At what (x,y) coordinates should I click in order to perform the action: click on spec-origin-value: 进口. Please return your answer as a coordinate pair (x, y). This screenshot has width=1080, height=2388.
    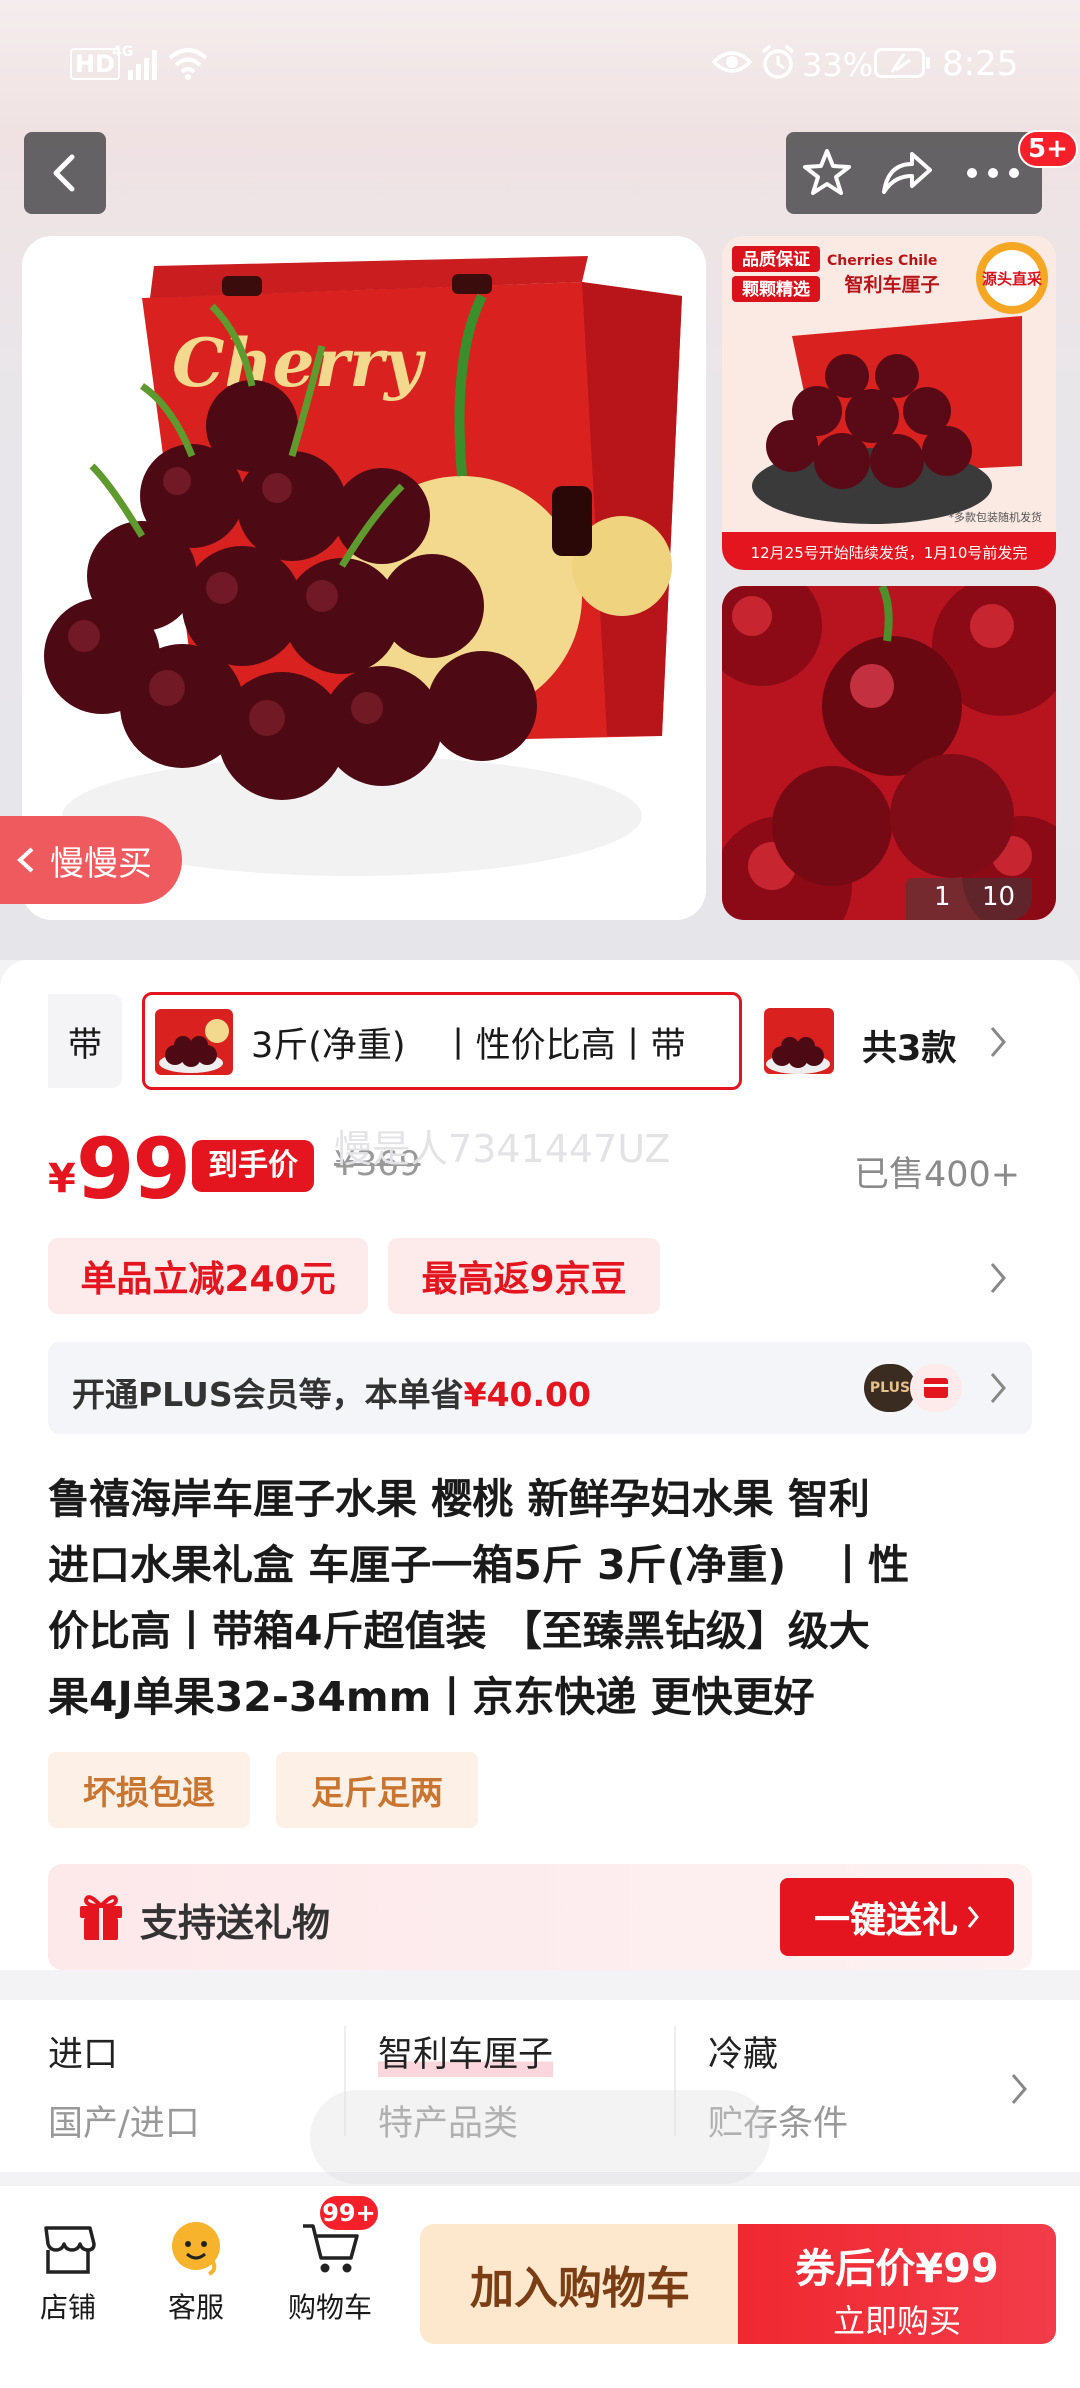
    Looking at the image, I should click on (83, 2055).